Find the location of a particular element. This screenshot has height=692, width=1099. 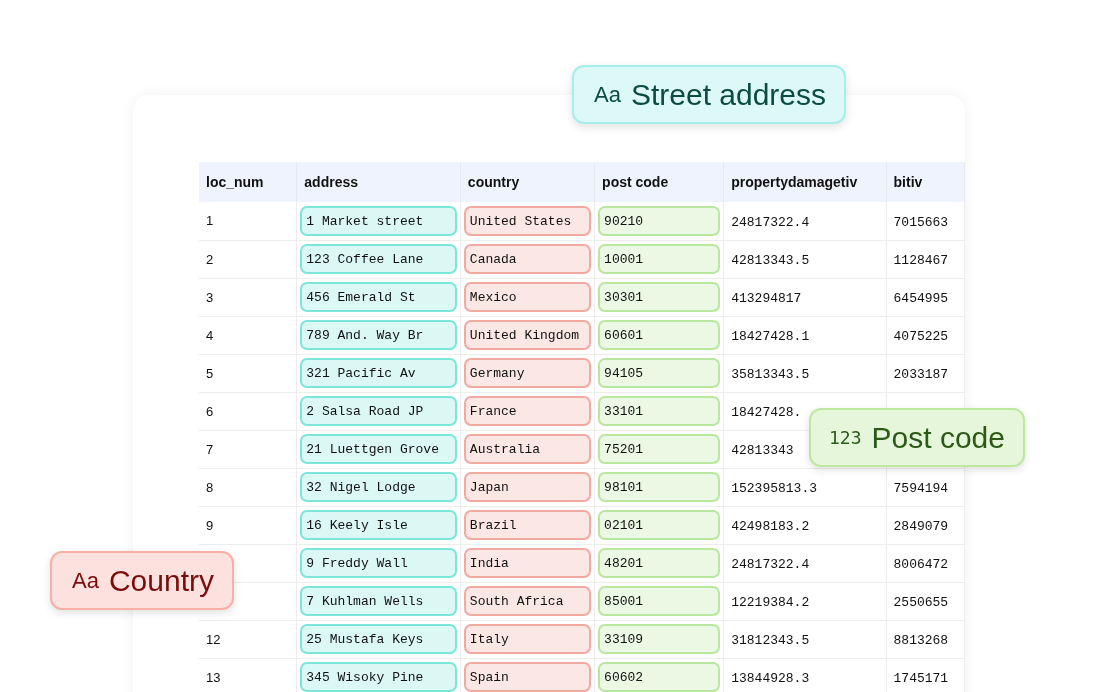

tagged-cell: 33109 is located at coordinates (659, 639).